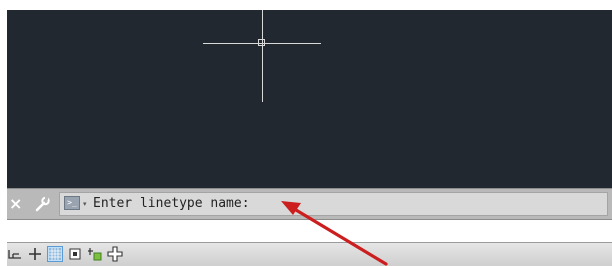 The width and height of the screenshot is (612, 266). Describe the element at coordinates (261, 42) in the screenshot. I see `pickbox-cursor` at that location.